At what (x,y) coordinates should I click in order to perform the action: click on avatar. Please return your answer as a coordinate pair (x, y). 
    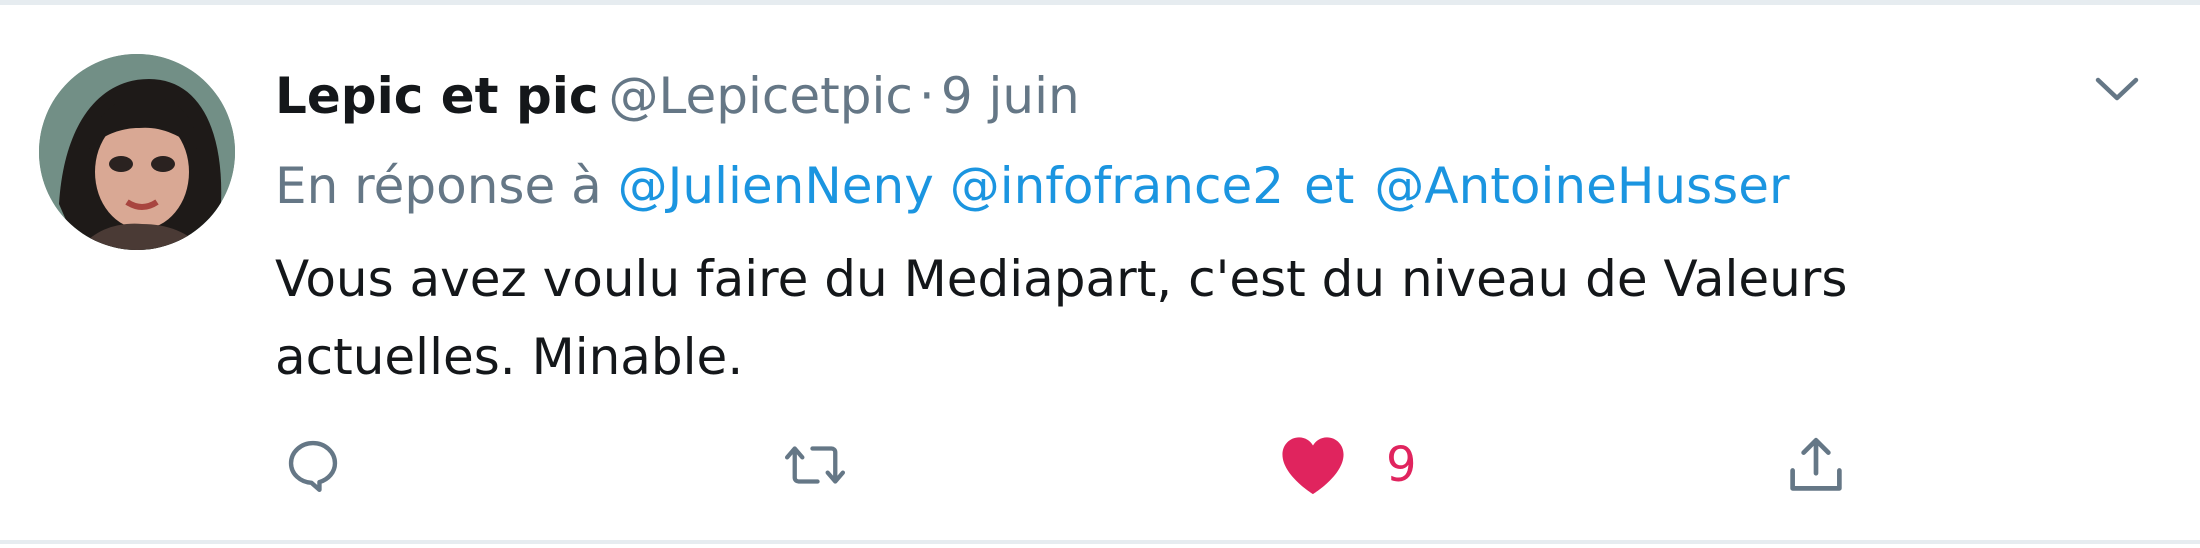
    Looking at the image, I should click on (137, 152).